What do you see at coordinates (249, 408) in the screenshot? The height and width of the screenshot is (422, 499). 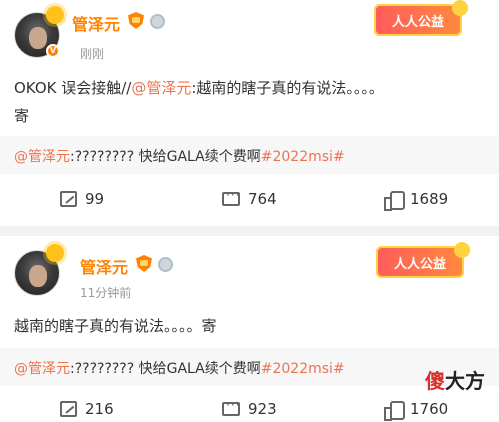 I see `comment-button: 923` at bounding box center [249, 408].